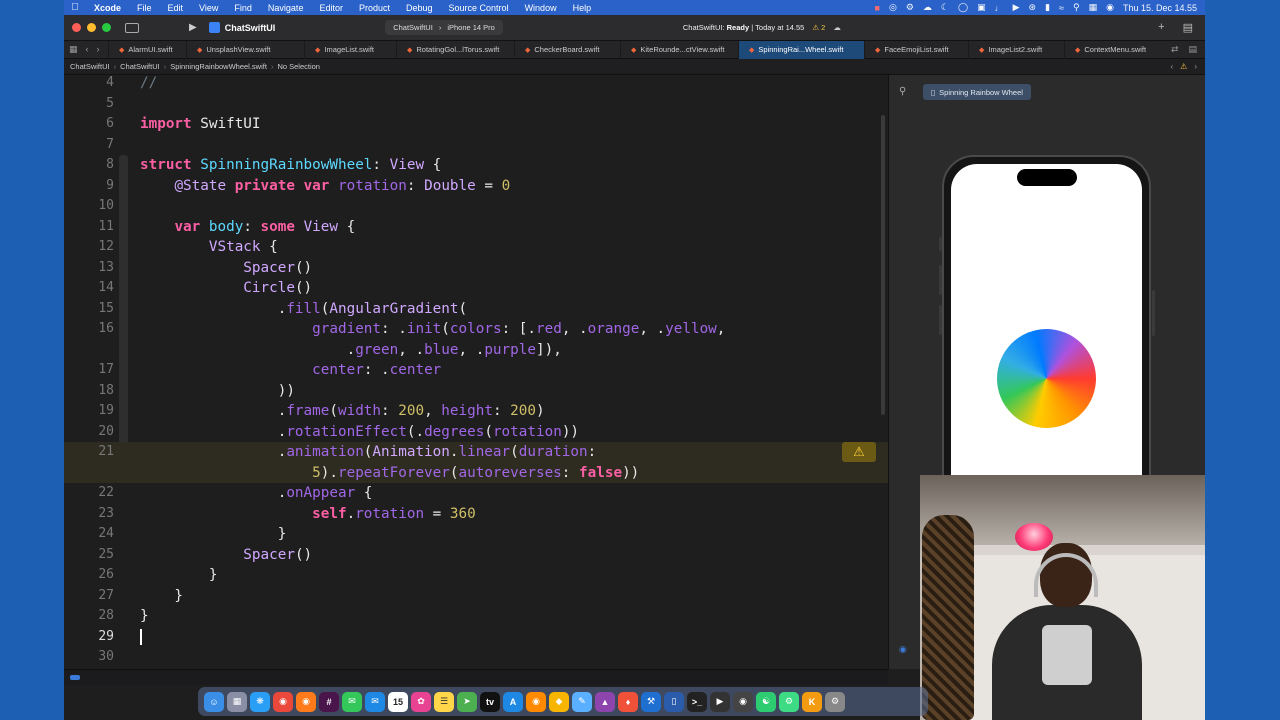 This screenshot has height=720, width=1280. What do you see at coordinates (476, 514) in the screenshot?
I see `code-line: 23 self.rotation = 360` at bounding box center [476, 514].